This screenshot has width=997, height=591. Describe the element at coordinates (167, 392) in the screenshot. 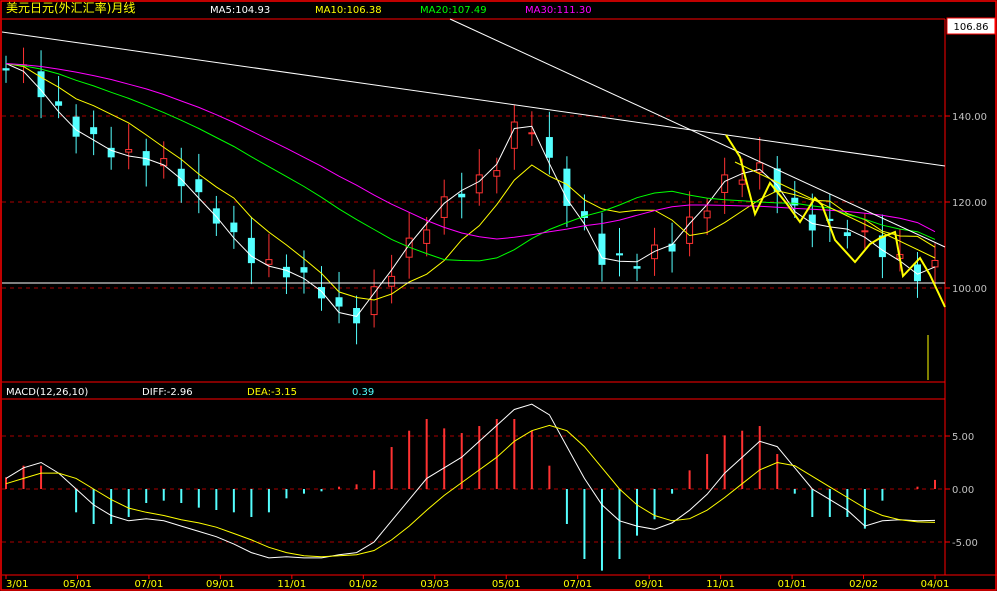

I see `diff-readout: DIFF:-2.96` at that location.